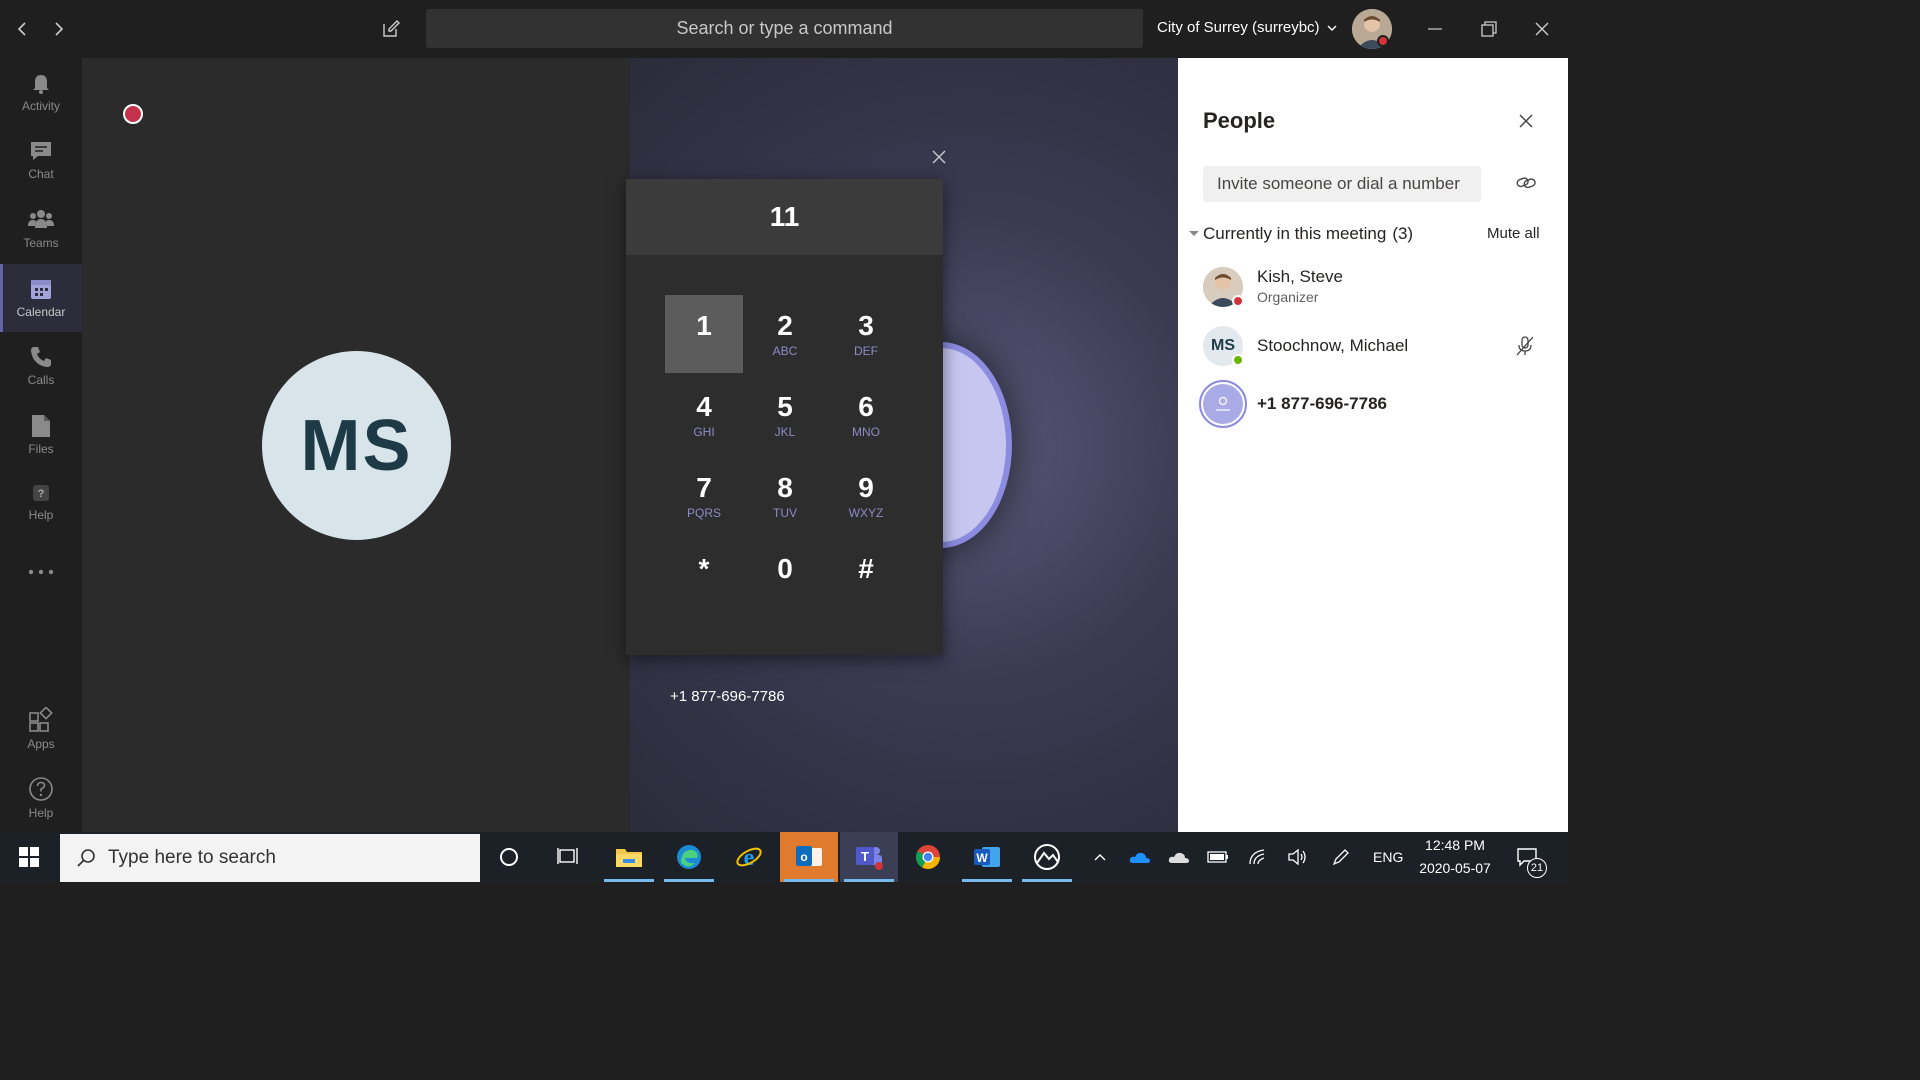 Image resolution: width=1920 pixels, height=1080 pixels. I want to click on apps-icon, so click(41, 719).